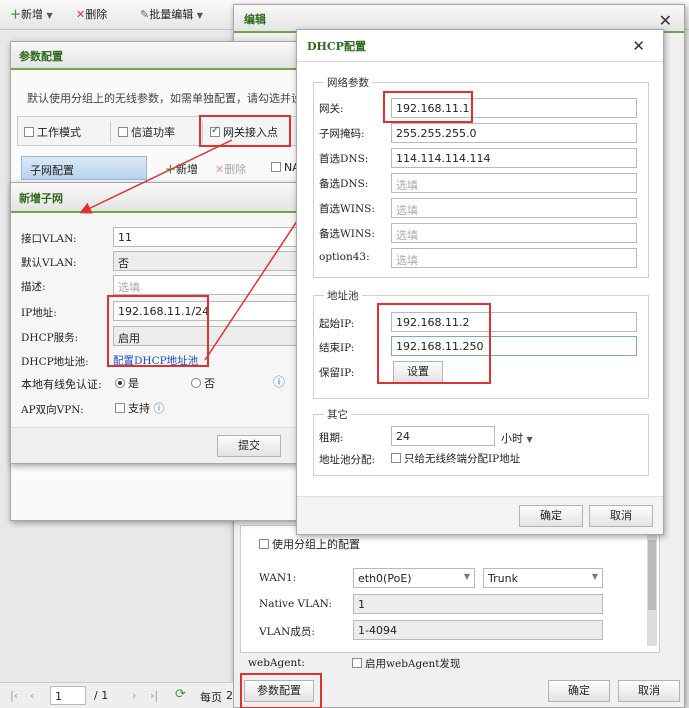 This screenshot has height=708, width=689. What do you see at coordinates (347, 209) in the screenshot?
I see `primary-wins-label: 首选WINS:` at bounding box center [347, 209].